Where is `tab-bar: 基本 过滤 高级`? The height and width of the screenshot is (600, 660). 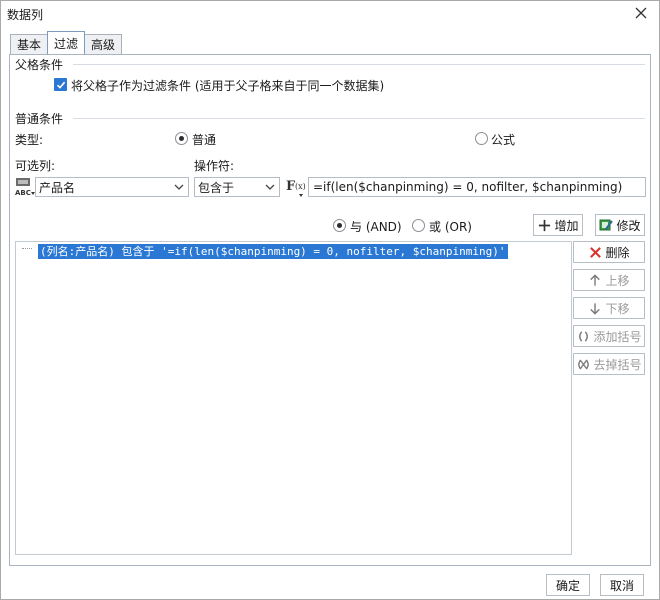 tab-bar: 基本 过滤 高级 is located at coordinates (66, 42).